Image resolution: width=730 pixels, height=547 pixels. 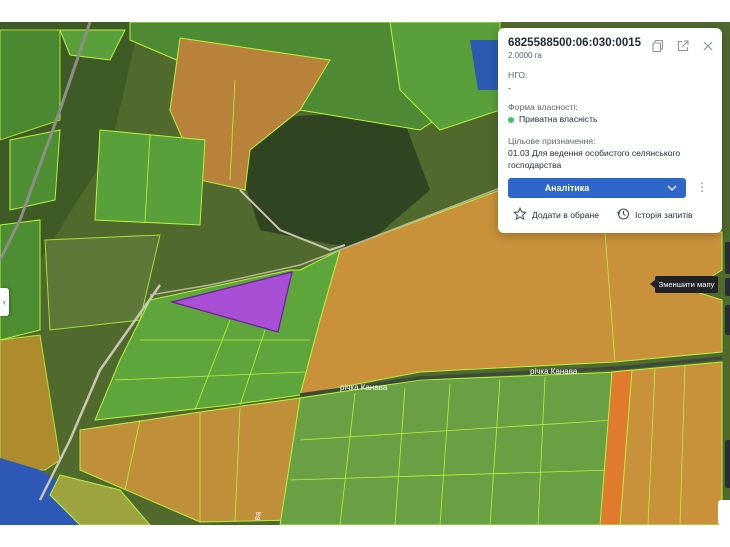 What do you see at coordinates (511, 119) in the screenshot?
I see `status-dot` at bounding box center [511, 119].